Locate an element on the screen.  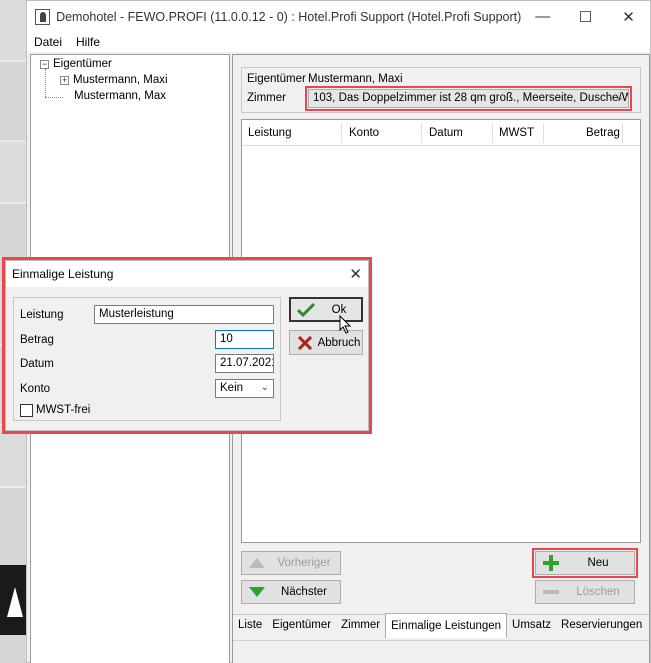
previous-button: Vorheriger is located at coordinates (291, 563).